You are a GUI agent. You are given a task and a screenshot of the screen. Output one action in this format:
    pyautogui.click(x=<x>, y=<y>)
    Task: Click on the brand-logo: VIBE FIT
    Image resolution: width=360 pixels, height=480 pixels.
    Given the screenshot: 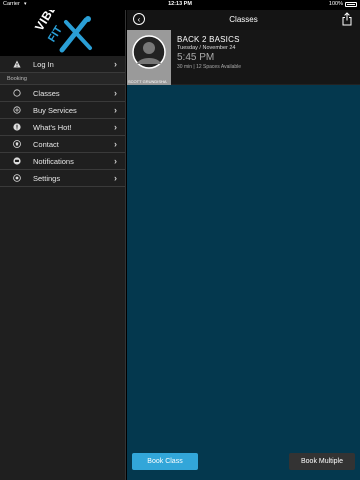 What is the action you would take?
    pyautogui.click(x=64, y=33)
    